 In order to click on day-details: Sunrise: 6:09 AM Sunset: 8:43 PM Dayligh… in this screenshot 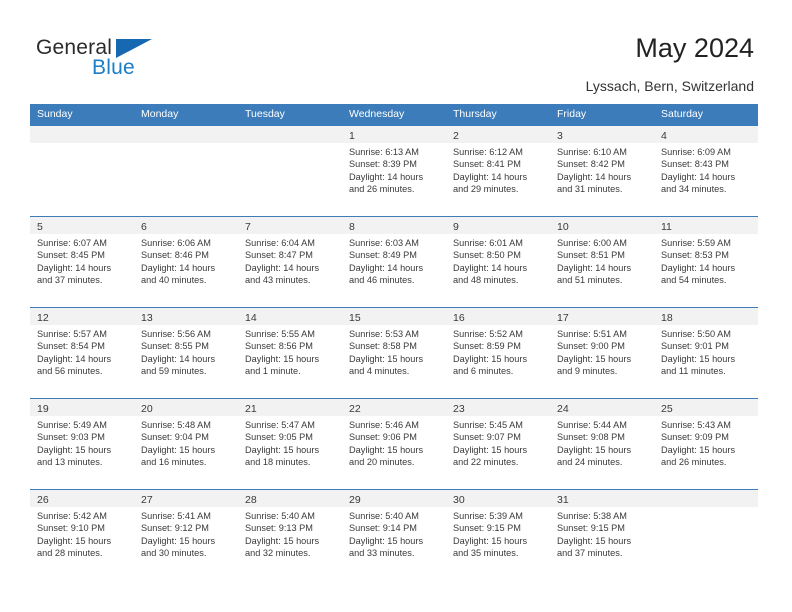, I will do `click(706, 169)`.